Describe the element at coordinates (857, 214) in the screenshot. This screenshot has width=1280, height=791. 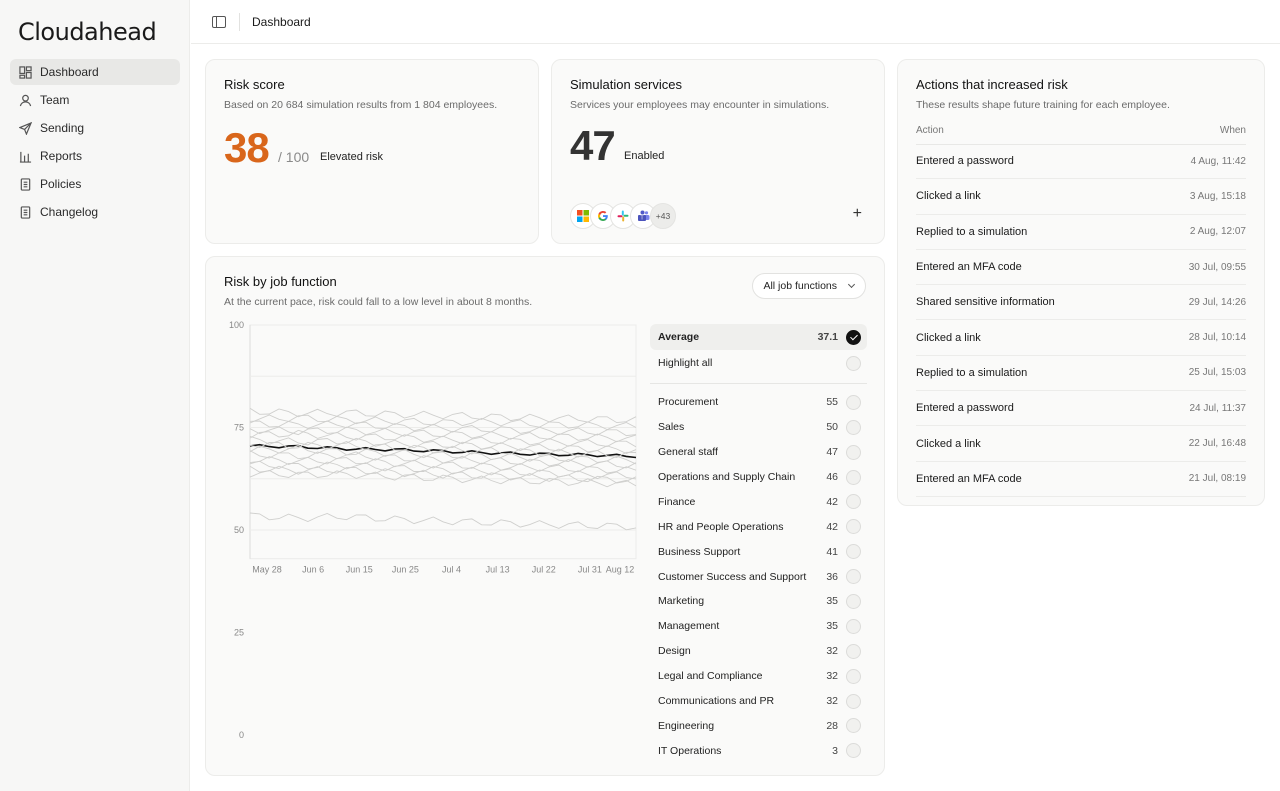
I see `add-service-button: +` at that location.